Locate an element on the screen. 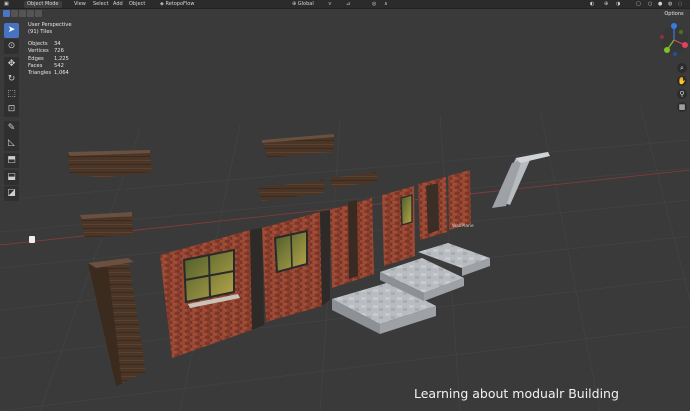 The width and height of the screenshot is (690, 411). add-cube-icon: ⬒ is located at coordinates (11, 160).